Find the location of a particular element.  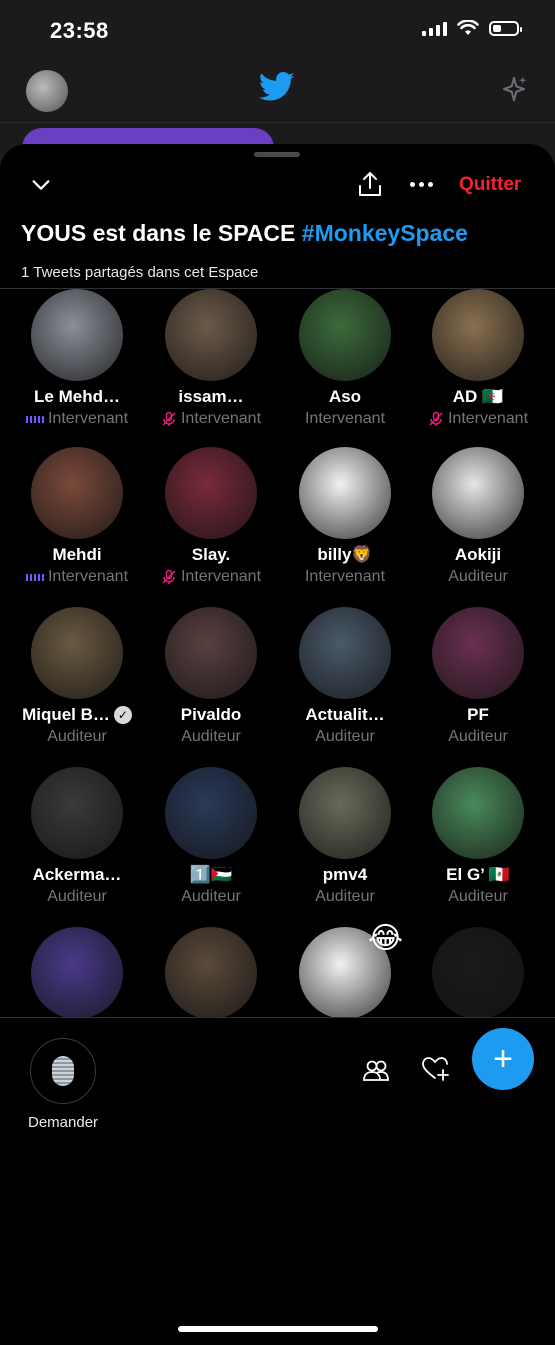

participant-card: Ackerma… Auditeur is located at coordinates (77, 836).